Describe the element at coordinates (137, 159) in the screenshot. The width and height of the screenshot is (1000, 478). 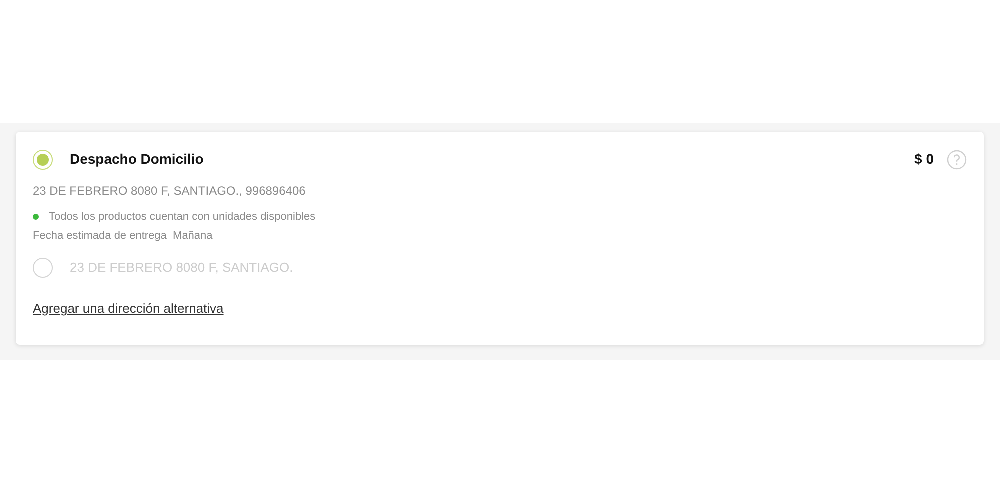
I see `option-title: Despacho Domicilio` at that location.